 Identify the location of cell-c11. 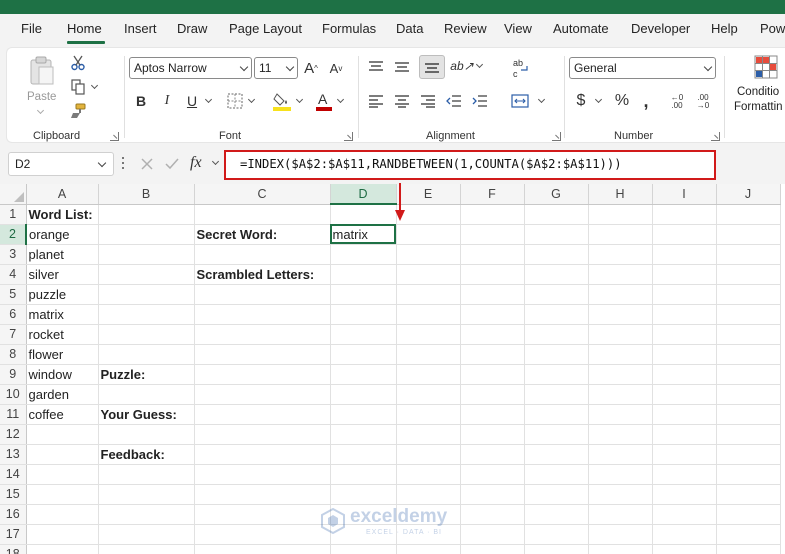
(262, 414).